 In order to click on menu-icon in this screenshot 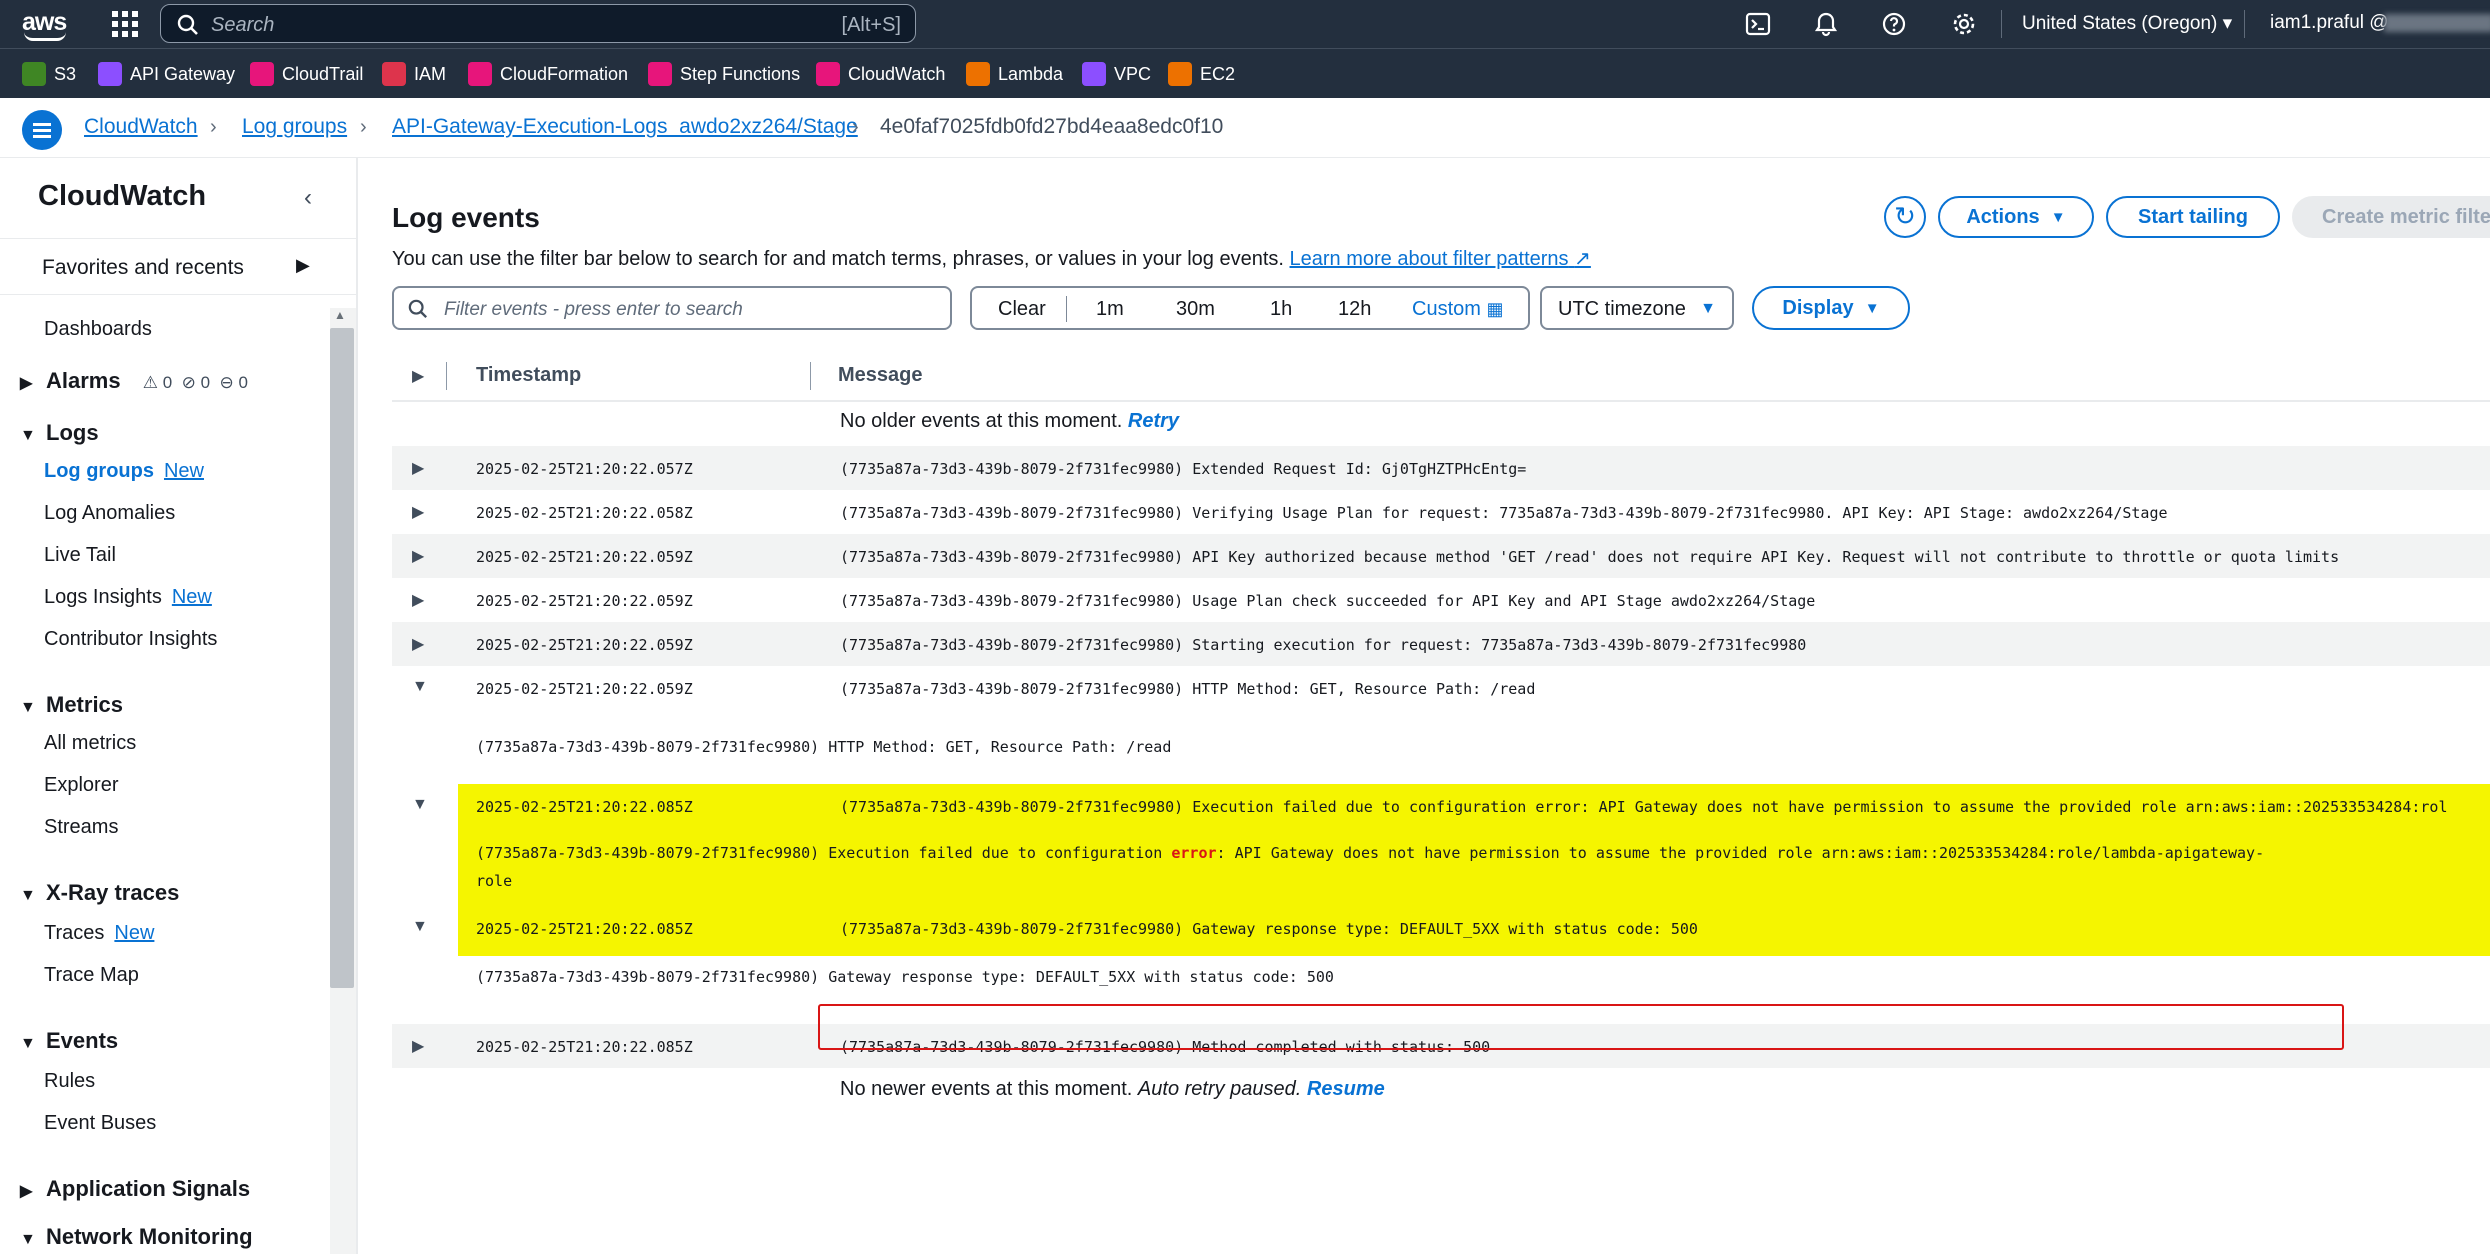, I will do `click(42, 130)`.